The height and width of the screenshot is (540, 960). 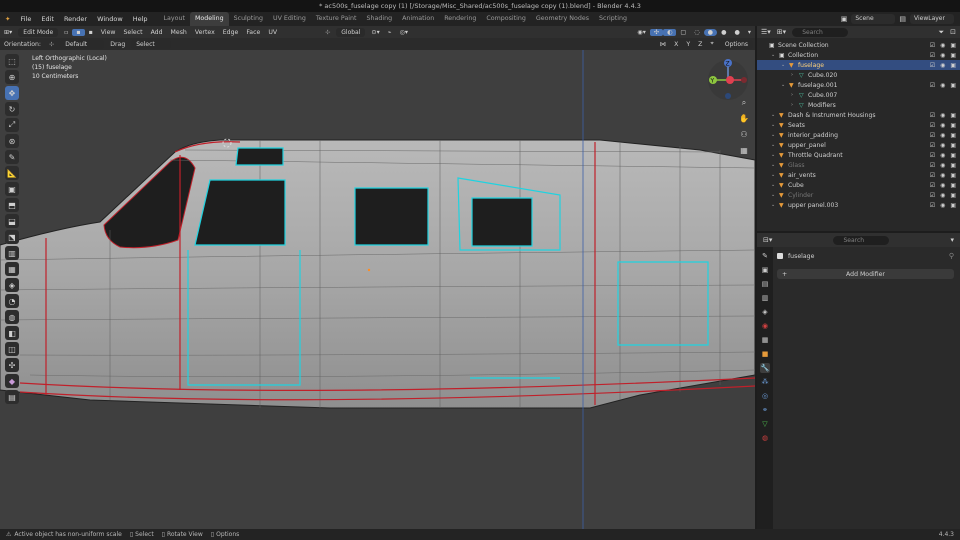 I want to click on wireframe-shading-icon: ◌, so click(x=696, y=32).